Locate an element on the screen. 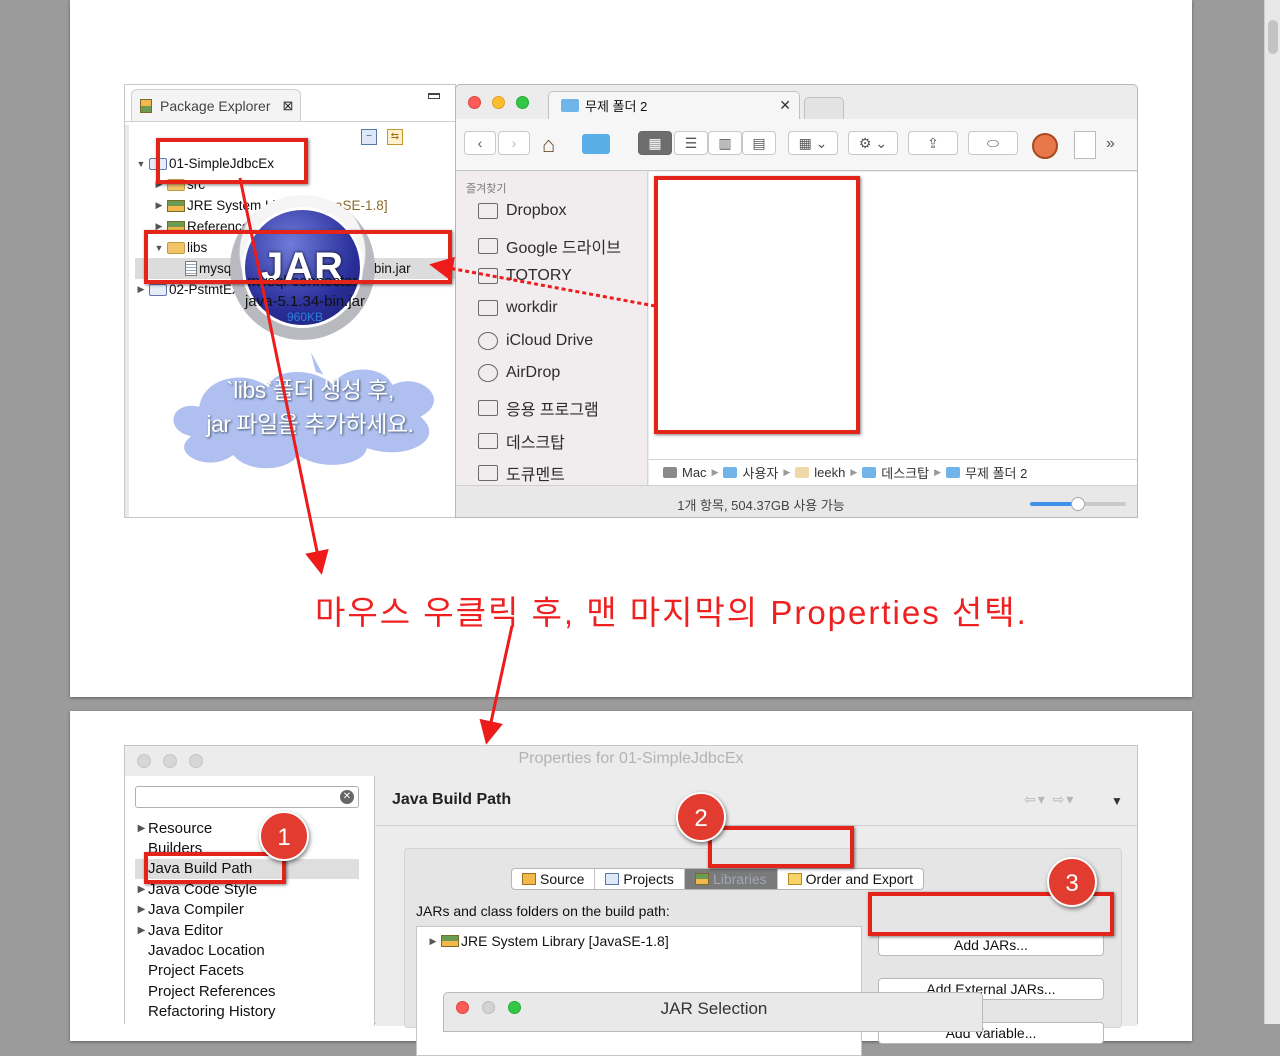  nav-item: Project References is located at coordinates (205, 991).